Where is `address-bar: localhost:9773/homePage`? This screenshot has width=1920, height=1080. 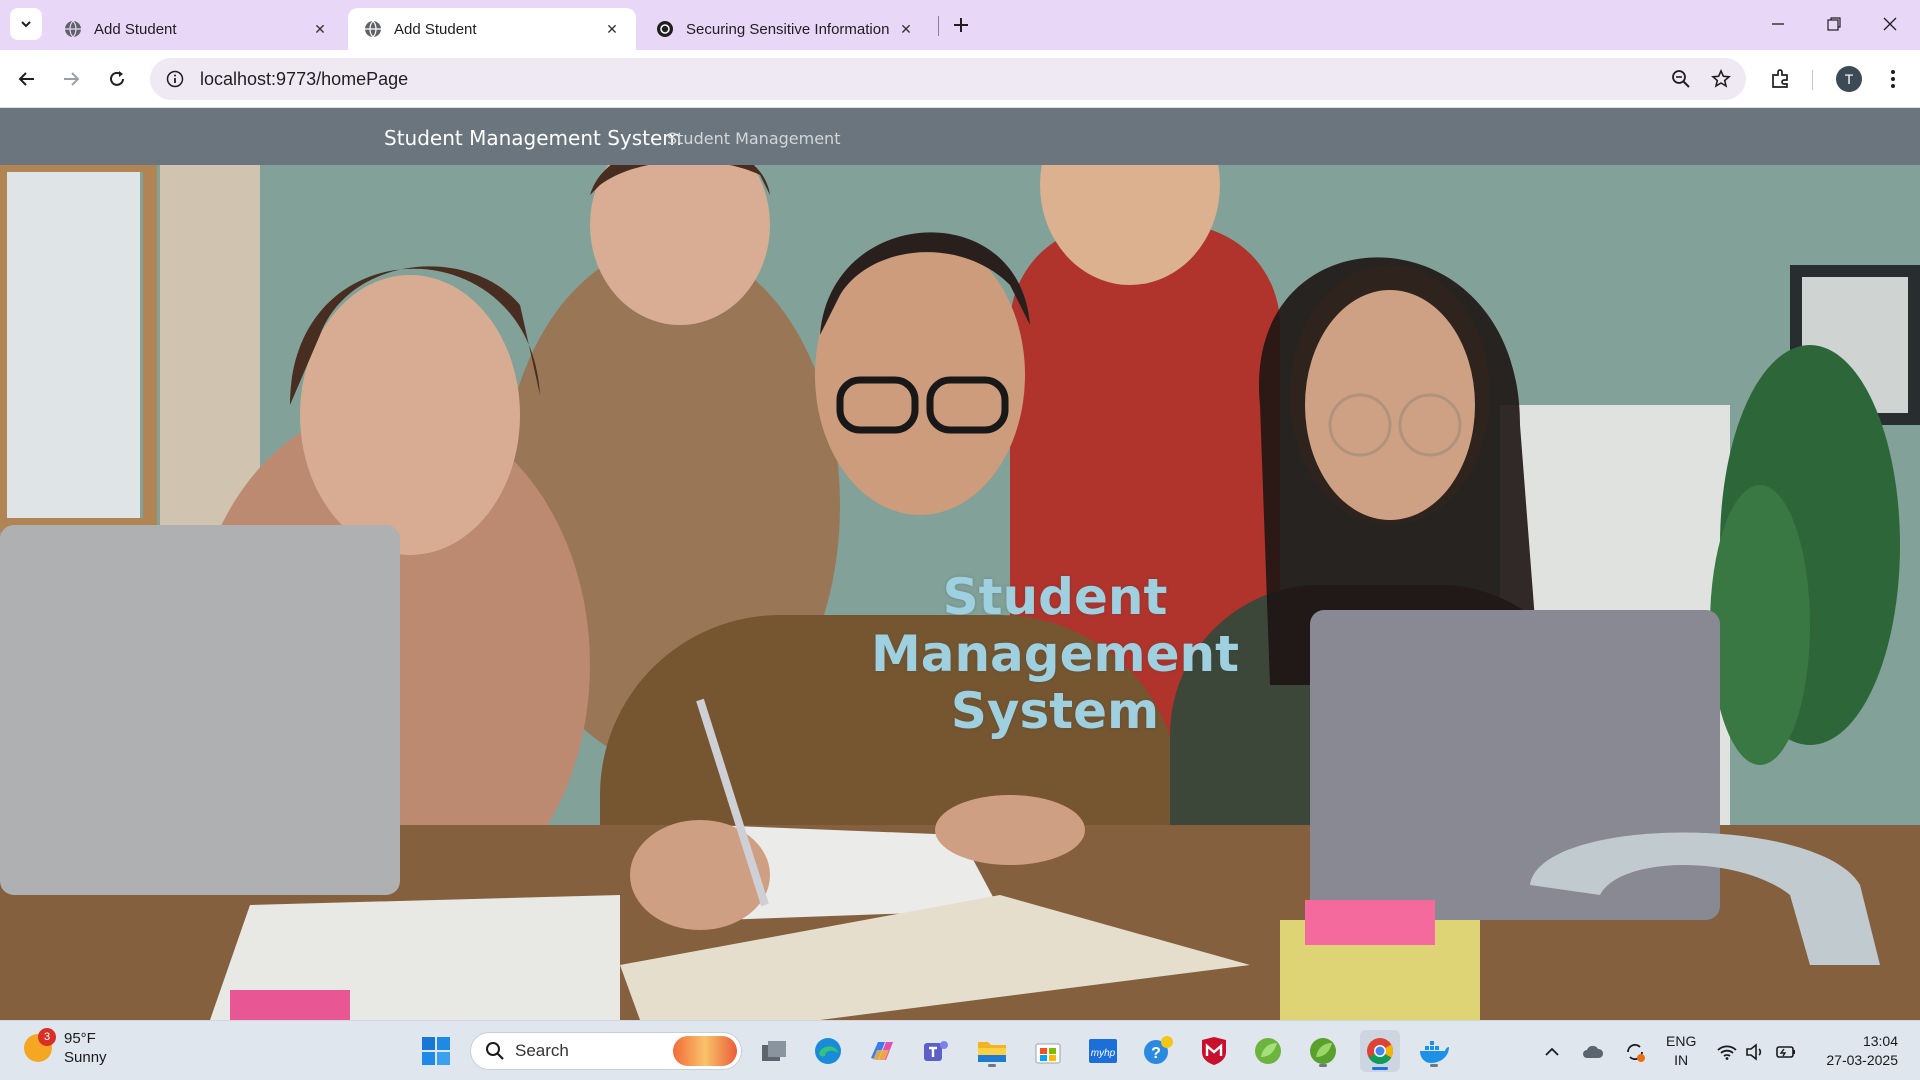 address-bar: localhost:9773/homePage is located at coordinates (948, 79).